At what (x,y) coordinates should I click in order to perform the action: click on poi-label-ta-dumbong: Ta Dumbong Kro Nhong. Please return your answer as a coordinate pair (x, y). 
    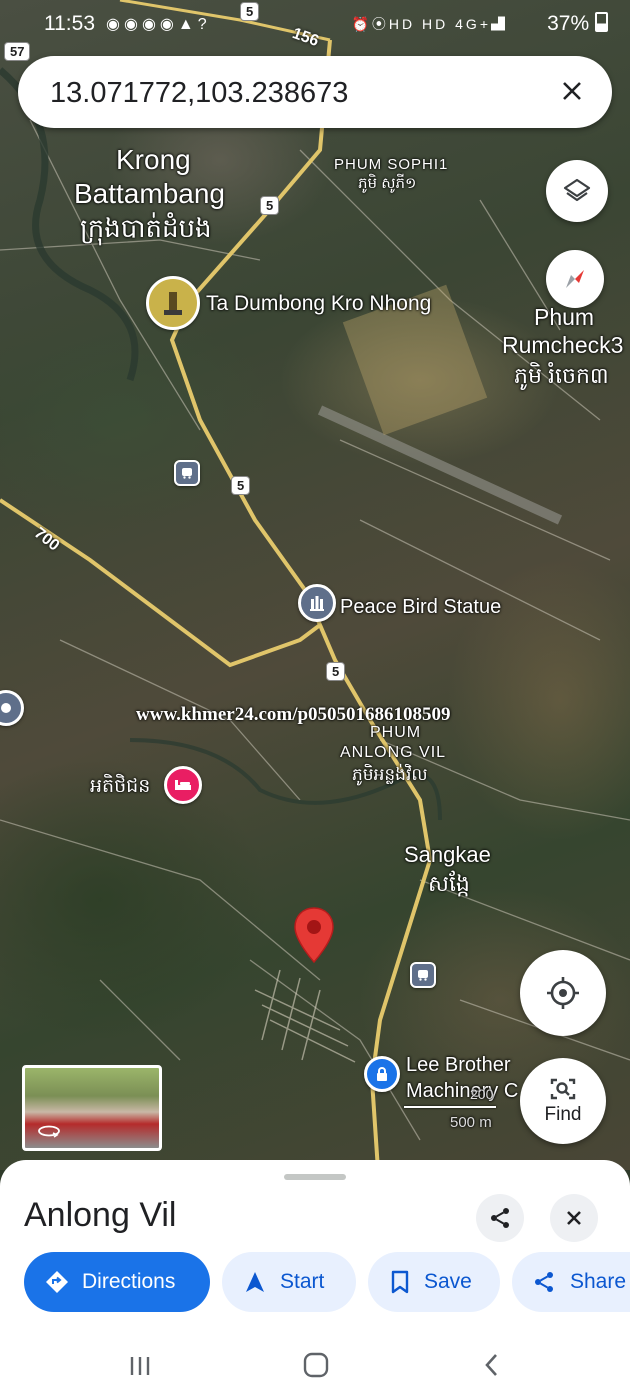
    Looking at the image, I should click on (318, 304).